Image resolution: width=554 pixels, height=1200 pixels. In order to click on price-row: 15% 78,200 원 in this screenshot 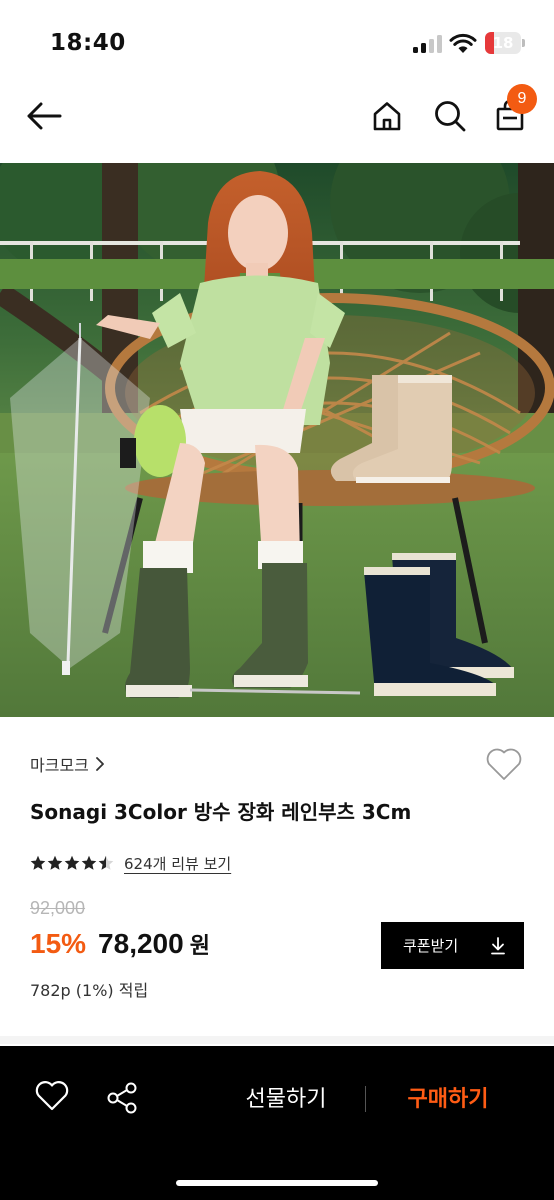, I will do `click(120, 944)`.